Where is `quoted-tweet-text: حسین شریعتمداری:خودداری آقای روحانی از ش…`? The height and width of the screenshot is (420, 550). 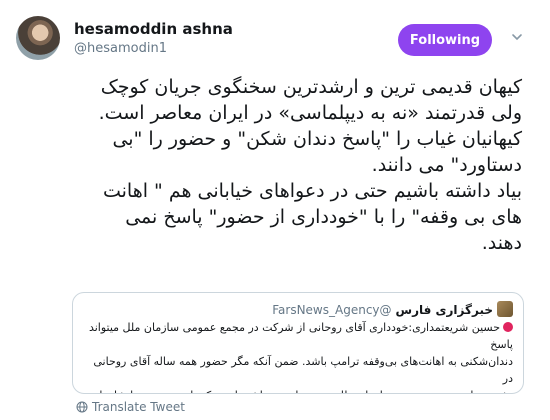
quoted-tweet-text: حسین شریعتمداری:خودداری آقای روحانی از ش… is located at coordinates (300, 357).